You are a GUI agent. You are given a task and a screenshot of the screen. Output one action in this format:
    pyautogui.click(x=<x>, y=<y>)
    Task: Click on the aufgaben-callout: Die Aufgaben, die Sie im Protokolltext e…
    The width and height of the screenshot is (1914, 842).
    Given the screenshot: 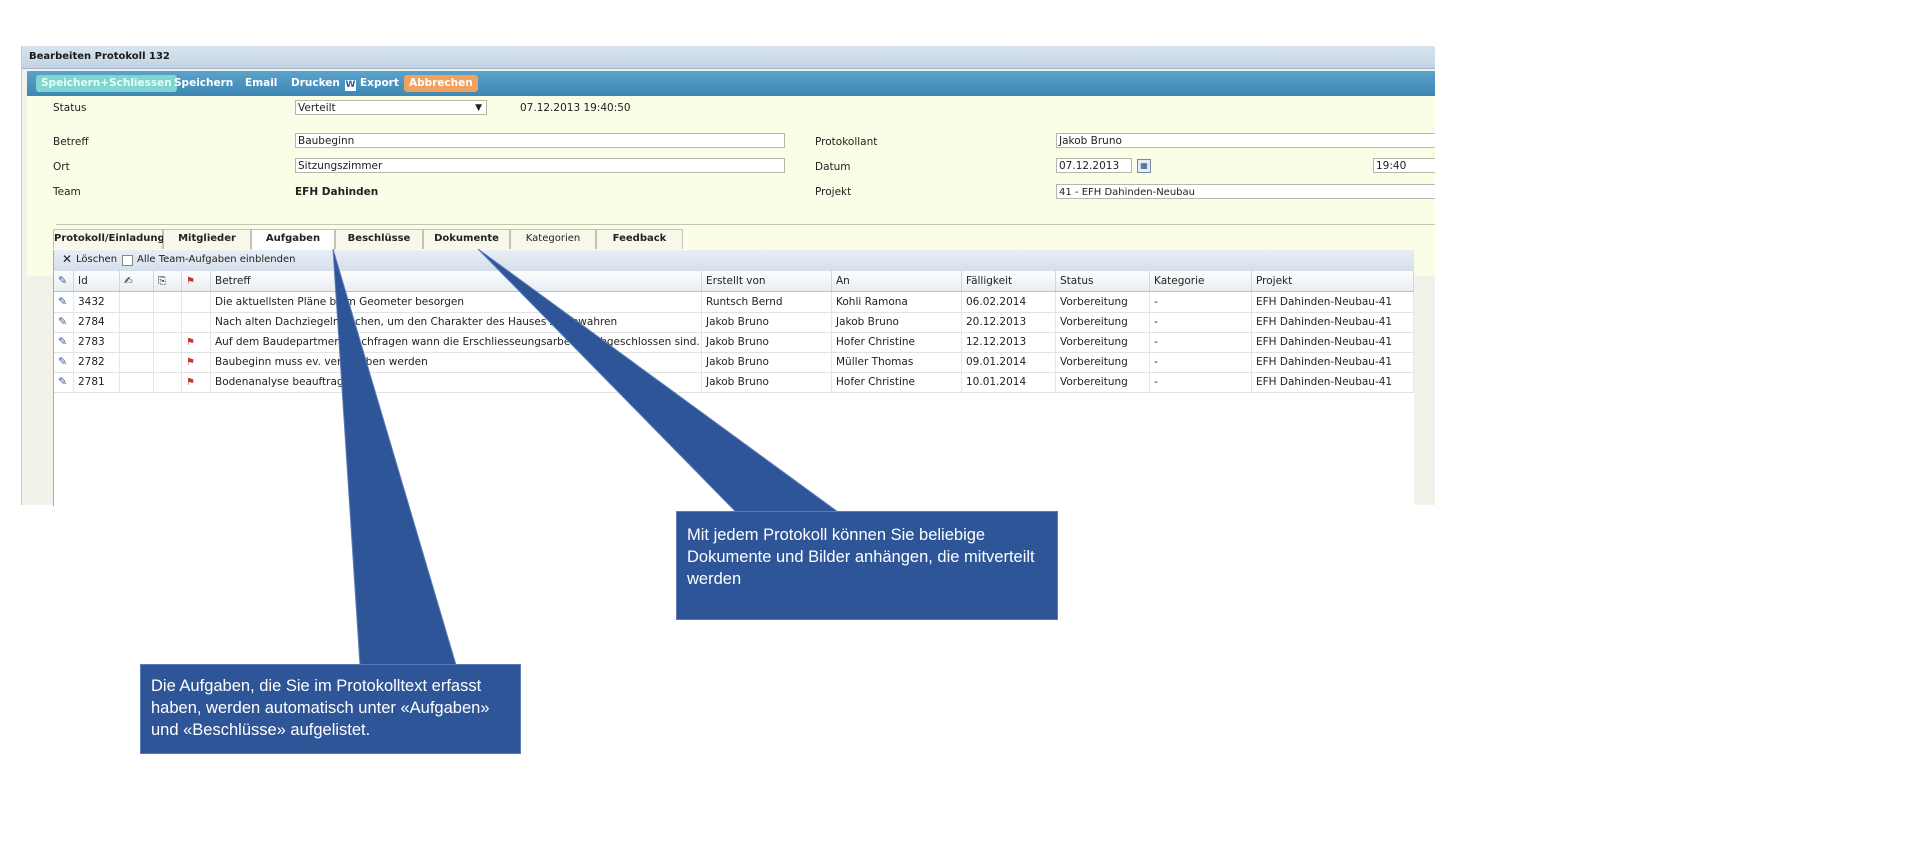 What is the action you would take?
    pyautogui.click(x=330, y=709)
    